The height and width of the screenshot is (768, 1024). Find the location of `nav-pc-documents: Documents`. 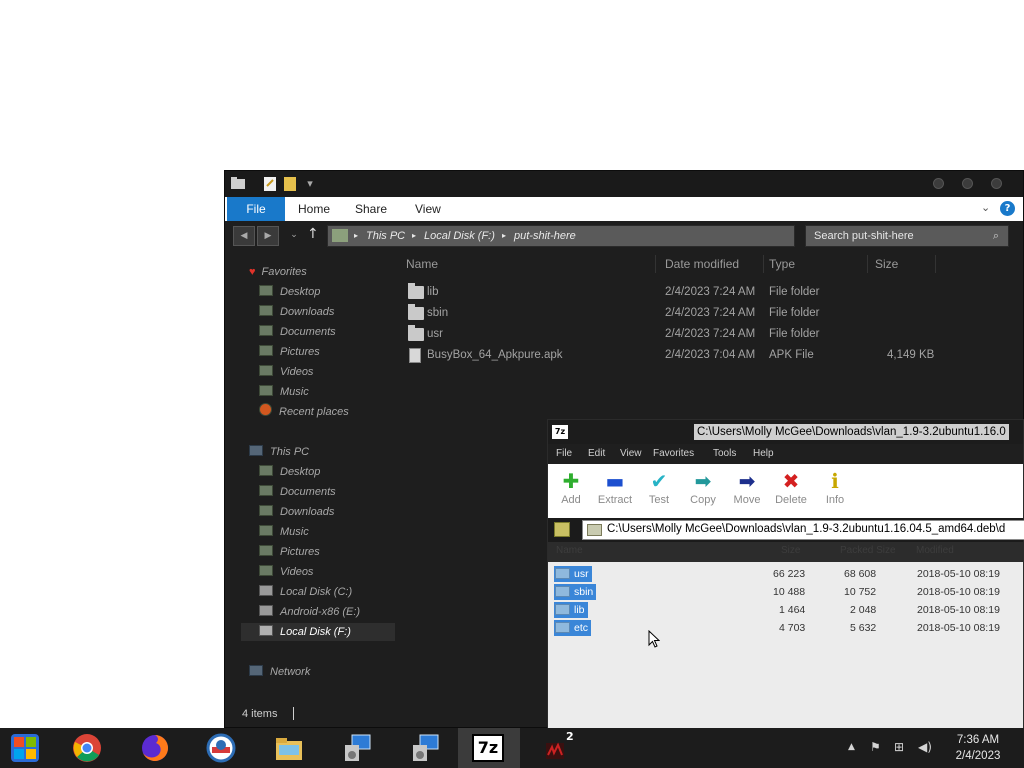

nav-pc-documents: Documents is located at coordinates (297, 492).